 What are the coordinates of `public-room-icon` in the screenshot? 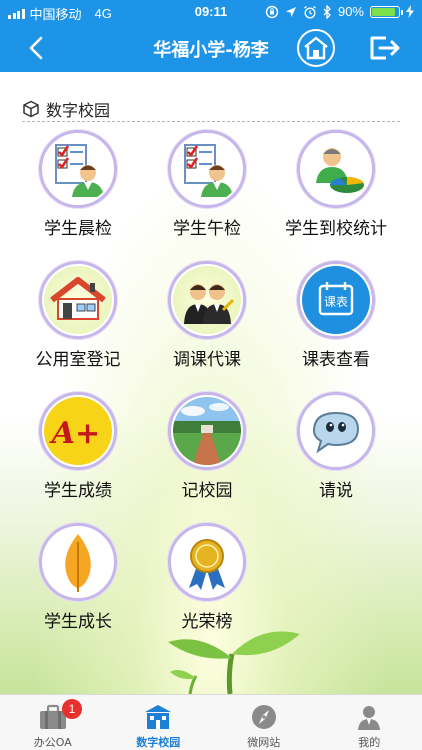 It's located at (78, 300).